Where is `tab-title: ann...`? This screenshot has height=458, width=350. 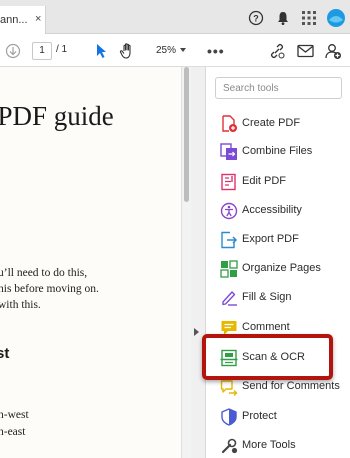 tab-title: ann... is located at coordinates (14, 20).